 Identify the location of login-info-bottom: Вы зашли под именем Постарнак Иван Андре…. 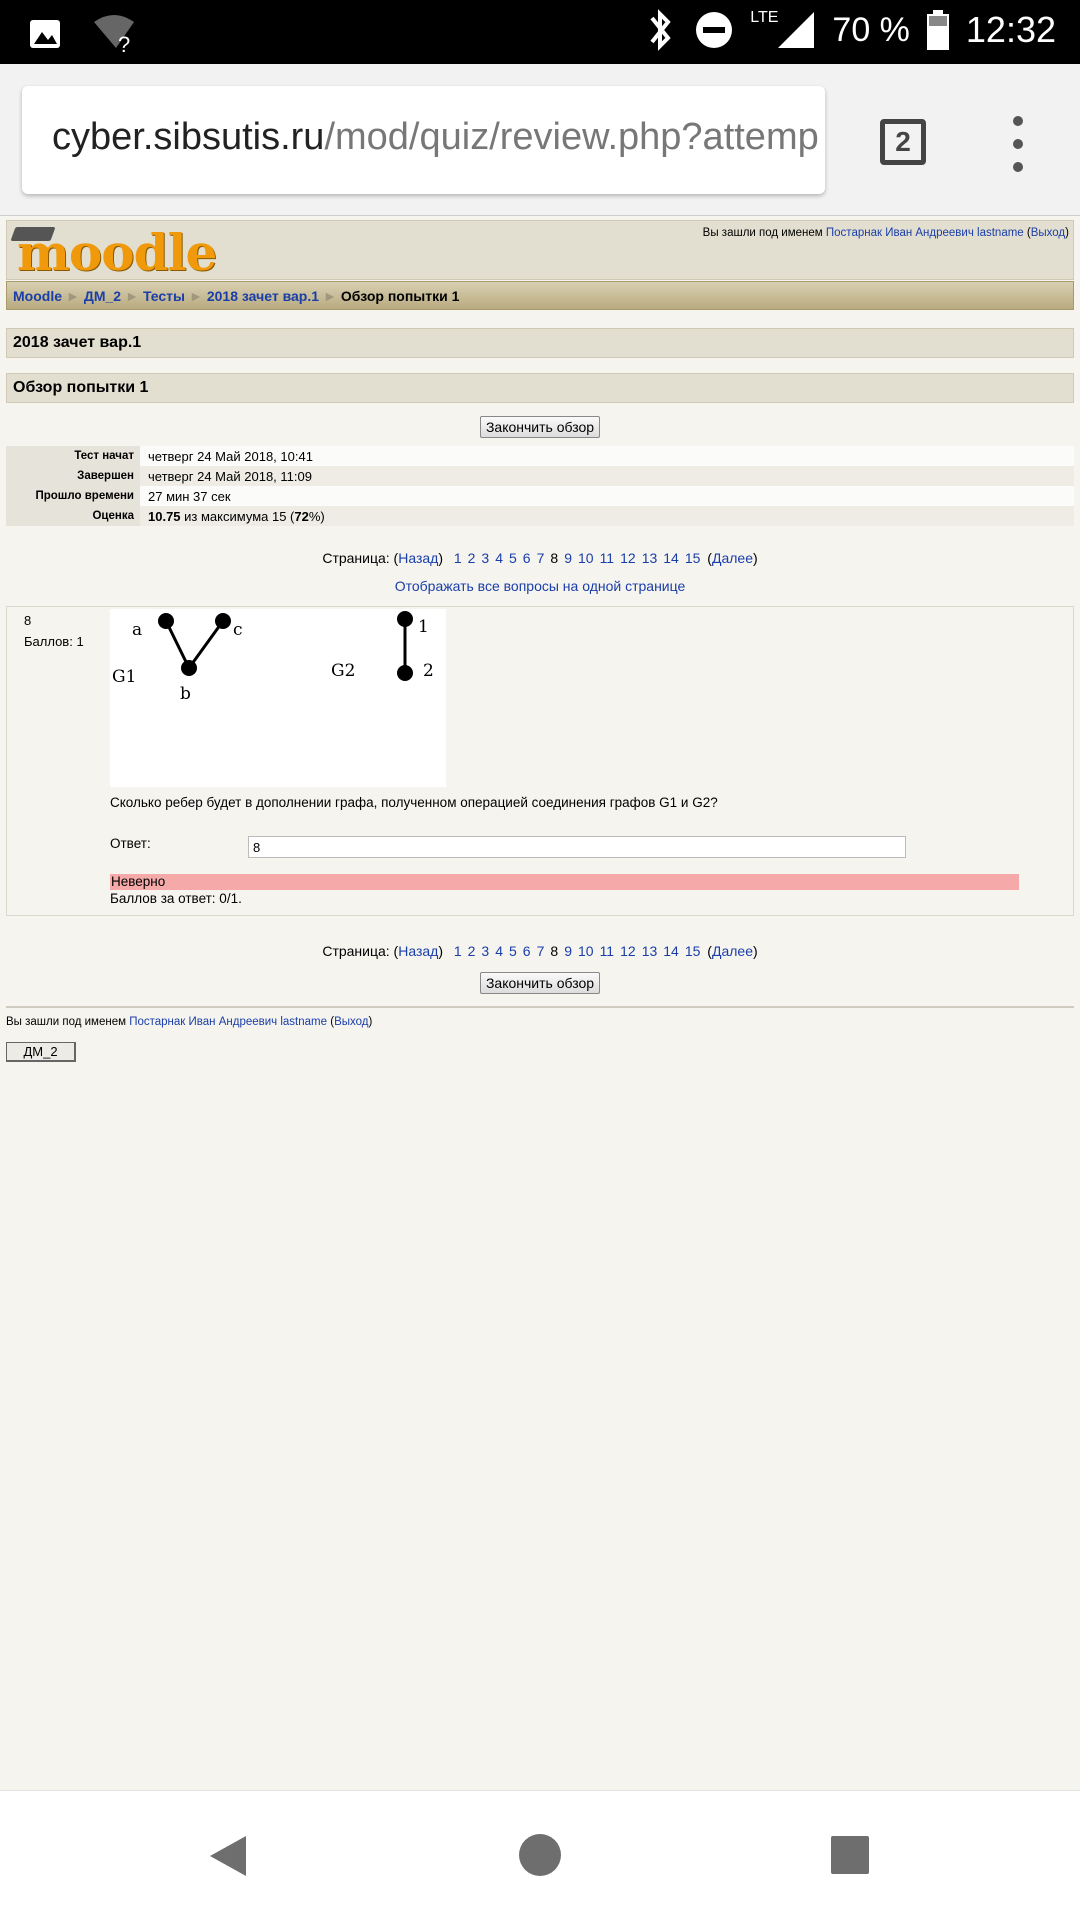
(189, 1022).